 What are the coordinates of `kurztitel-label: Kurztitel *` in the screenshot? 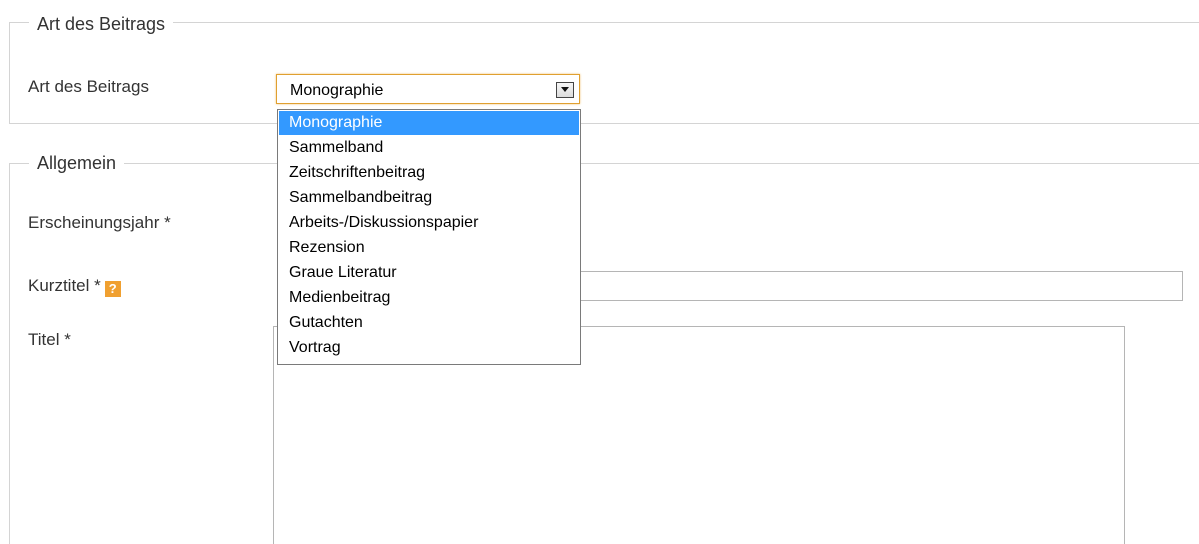 It's located at (64, 285).